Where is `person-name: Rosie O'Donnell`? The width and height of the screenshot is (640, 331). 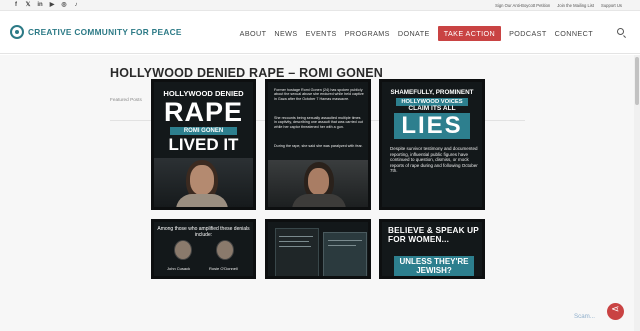
person-name: Rosie O'Donnell is located at coordinates (223, 268).